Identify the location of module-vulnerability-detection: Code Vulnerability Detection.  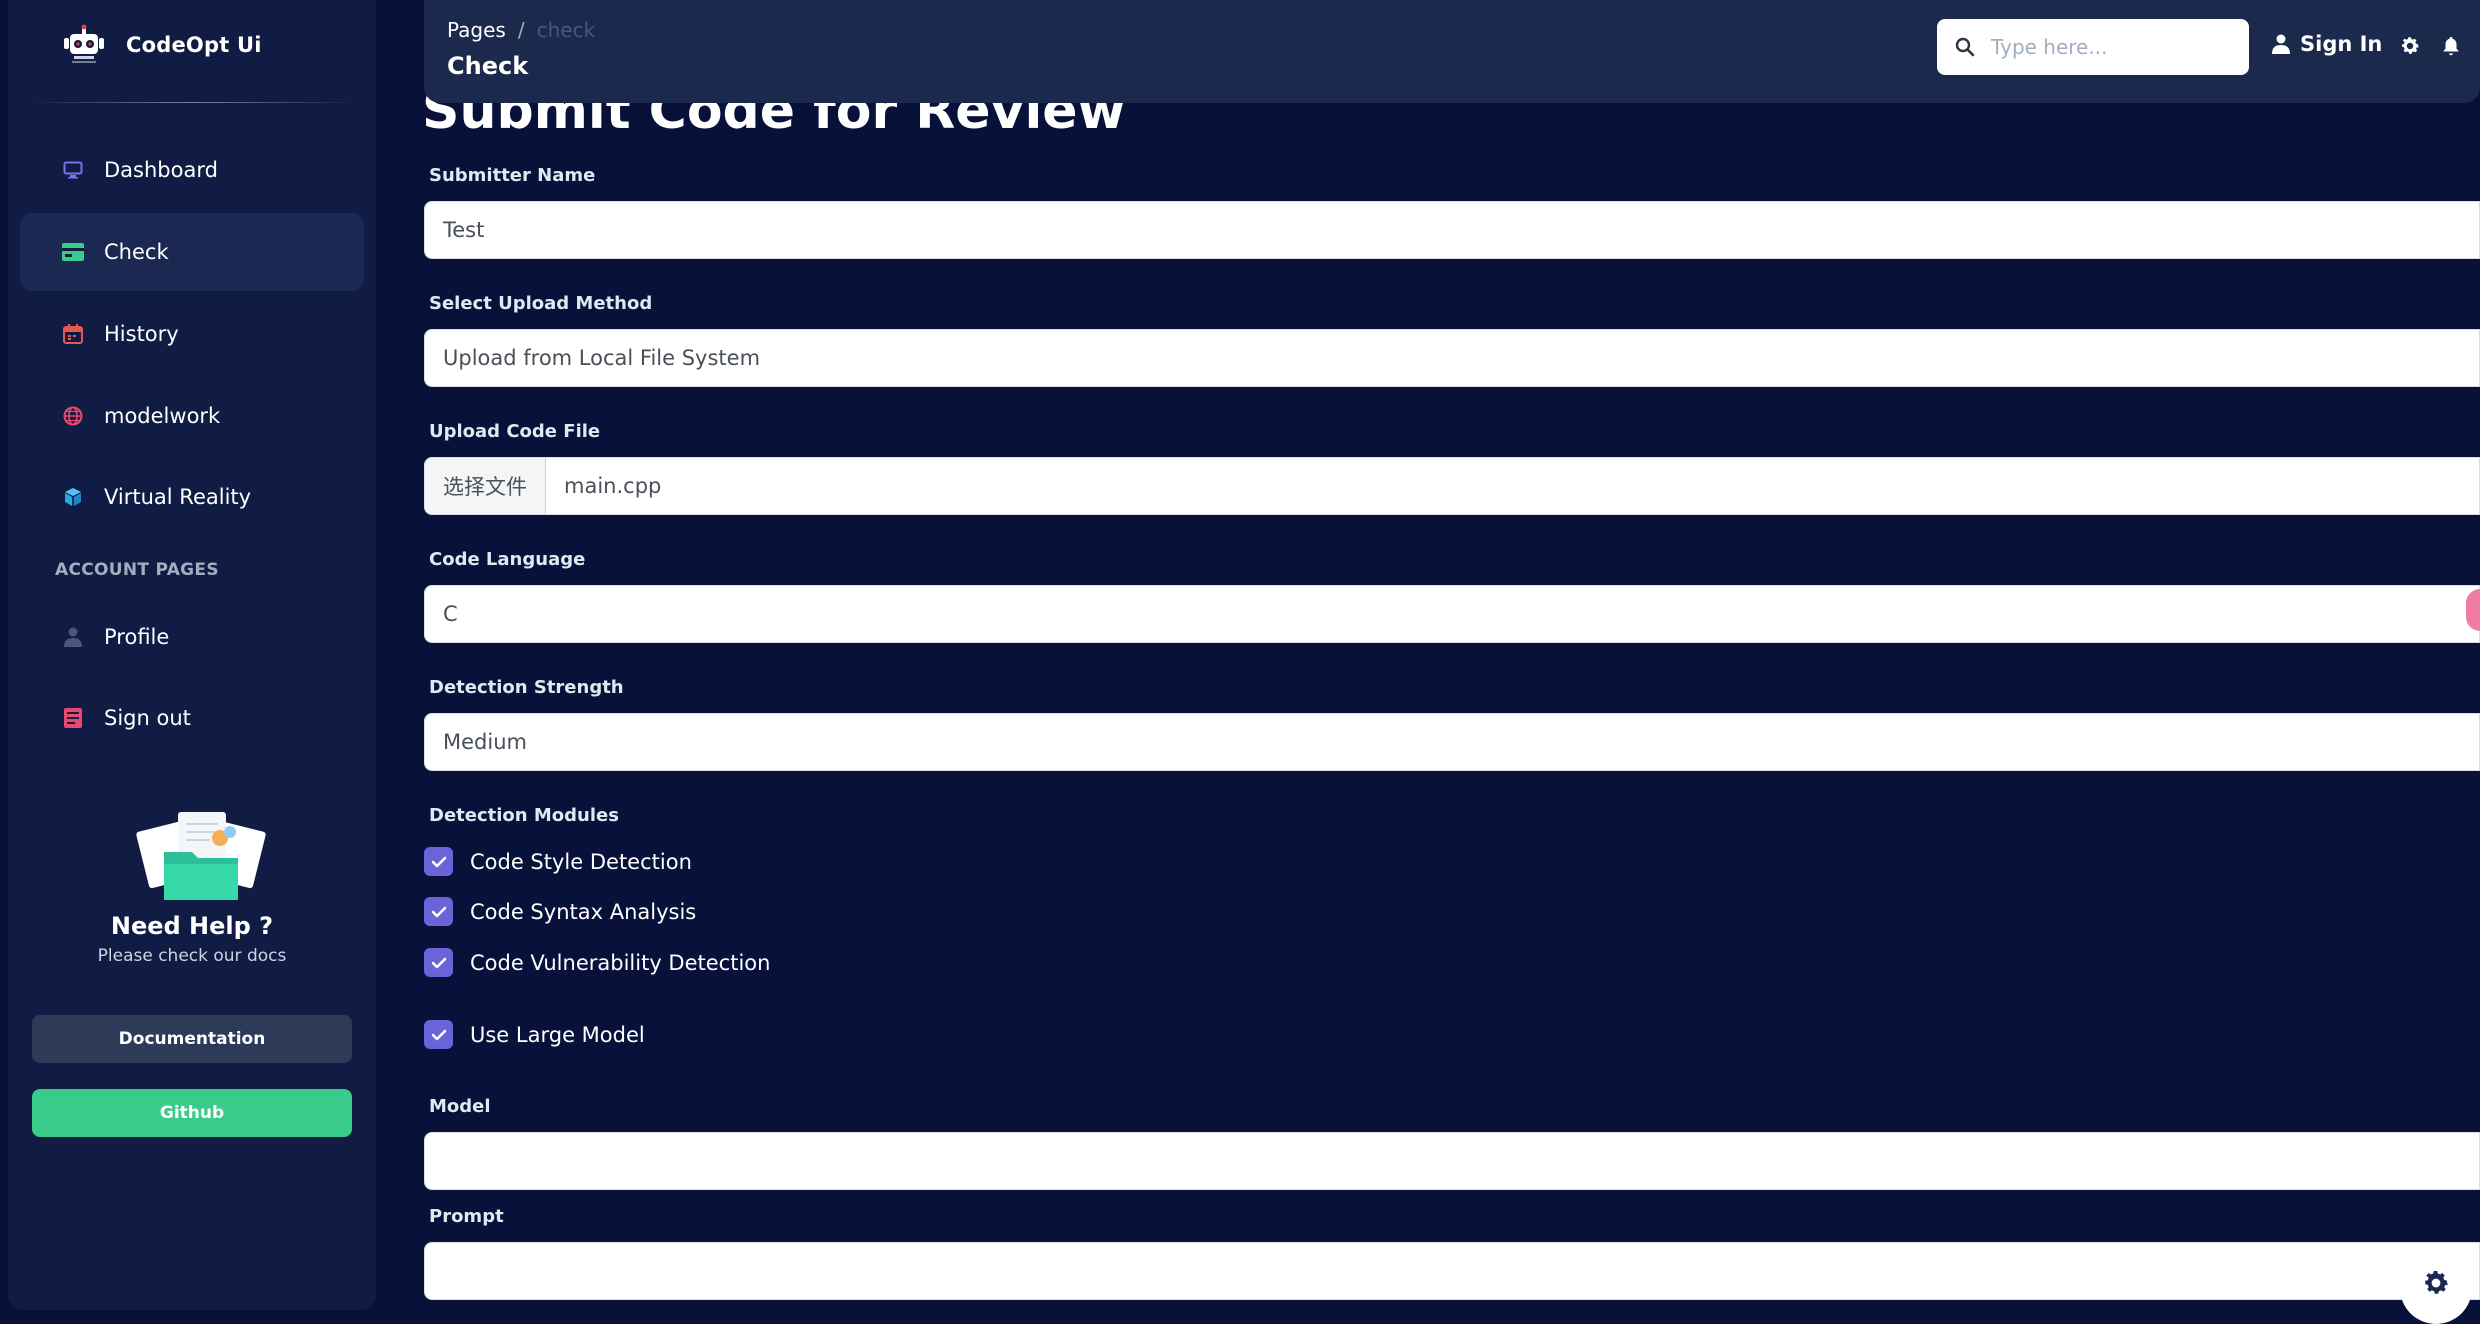
(597, 962).